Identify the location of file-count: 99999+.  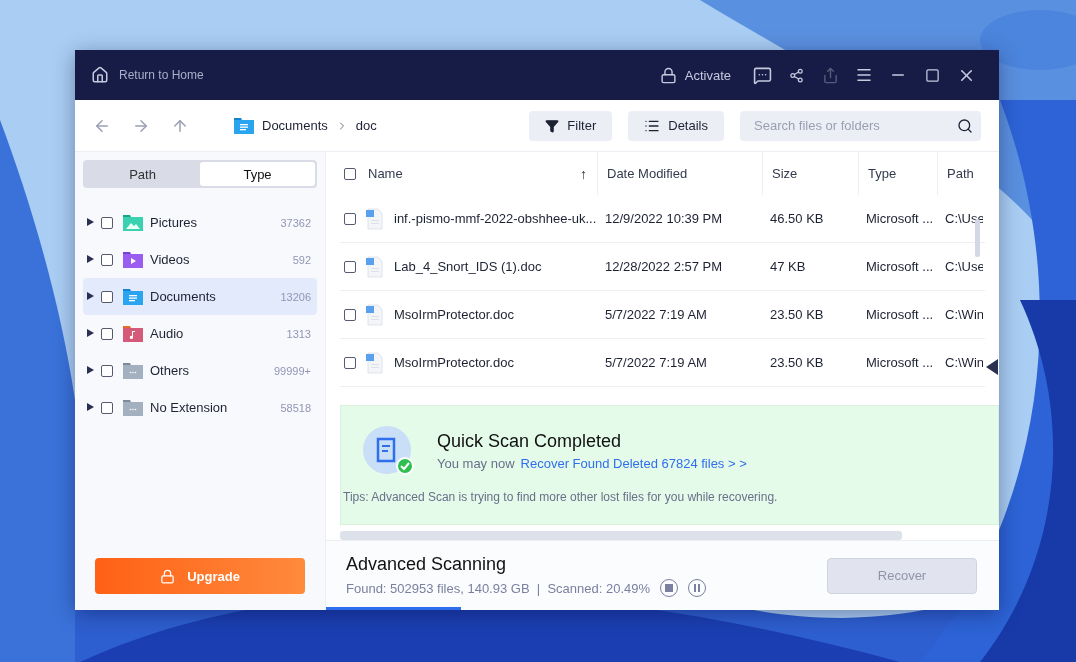
(292, 370).